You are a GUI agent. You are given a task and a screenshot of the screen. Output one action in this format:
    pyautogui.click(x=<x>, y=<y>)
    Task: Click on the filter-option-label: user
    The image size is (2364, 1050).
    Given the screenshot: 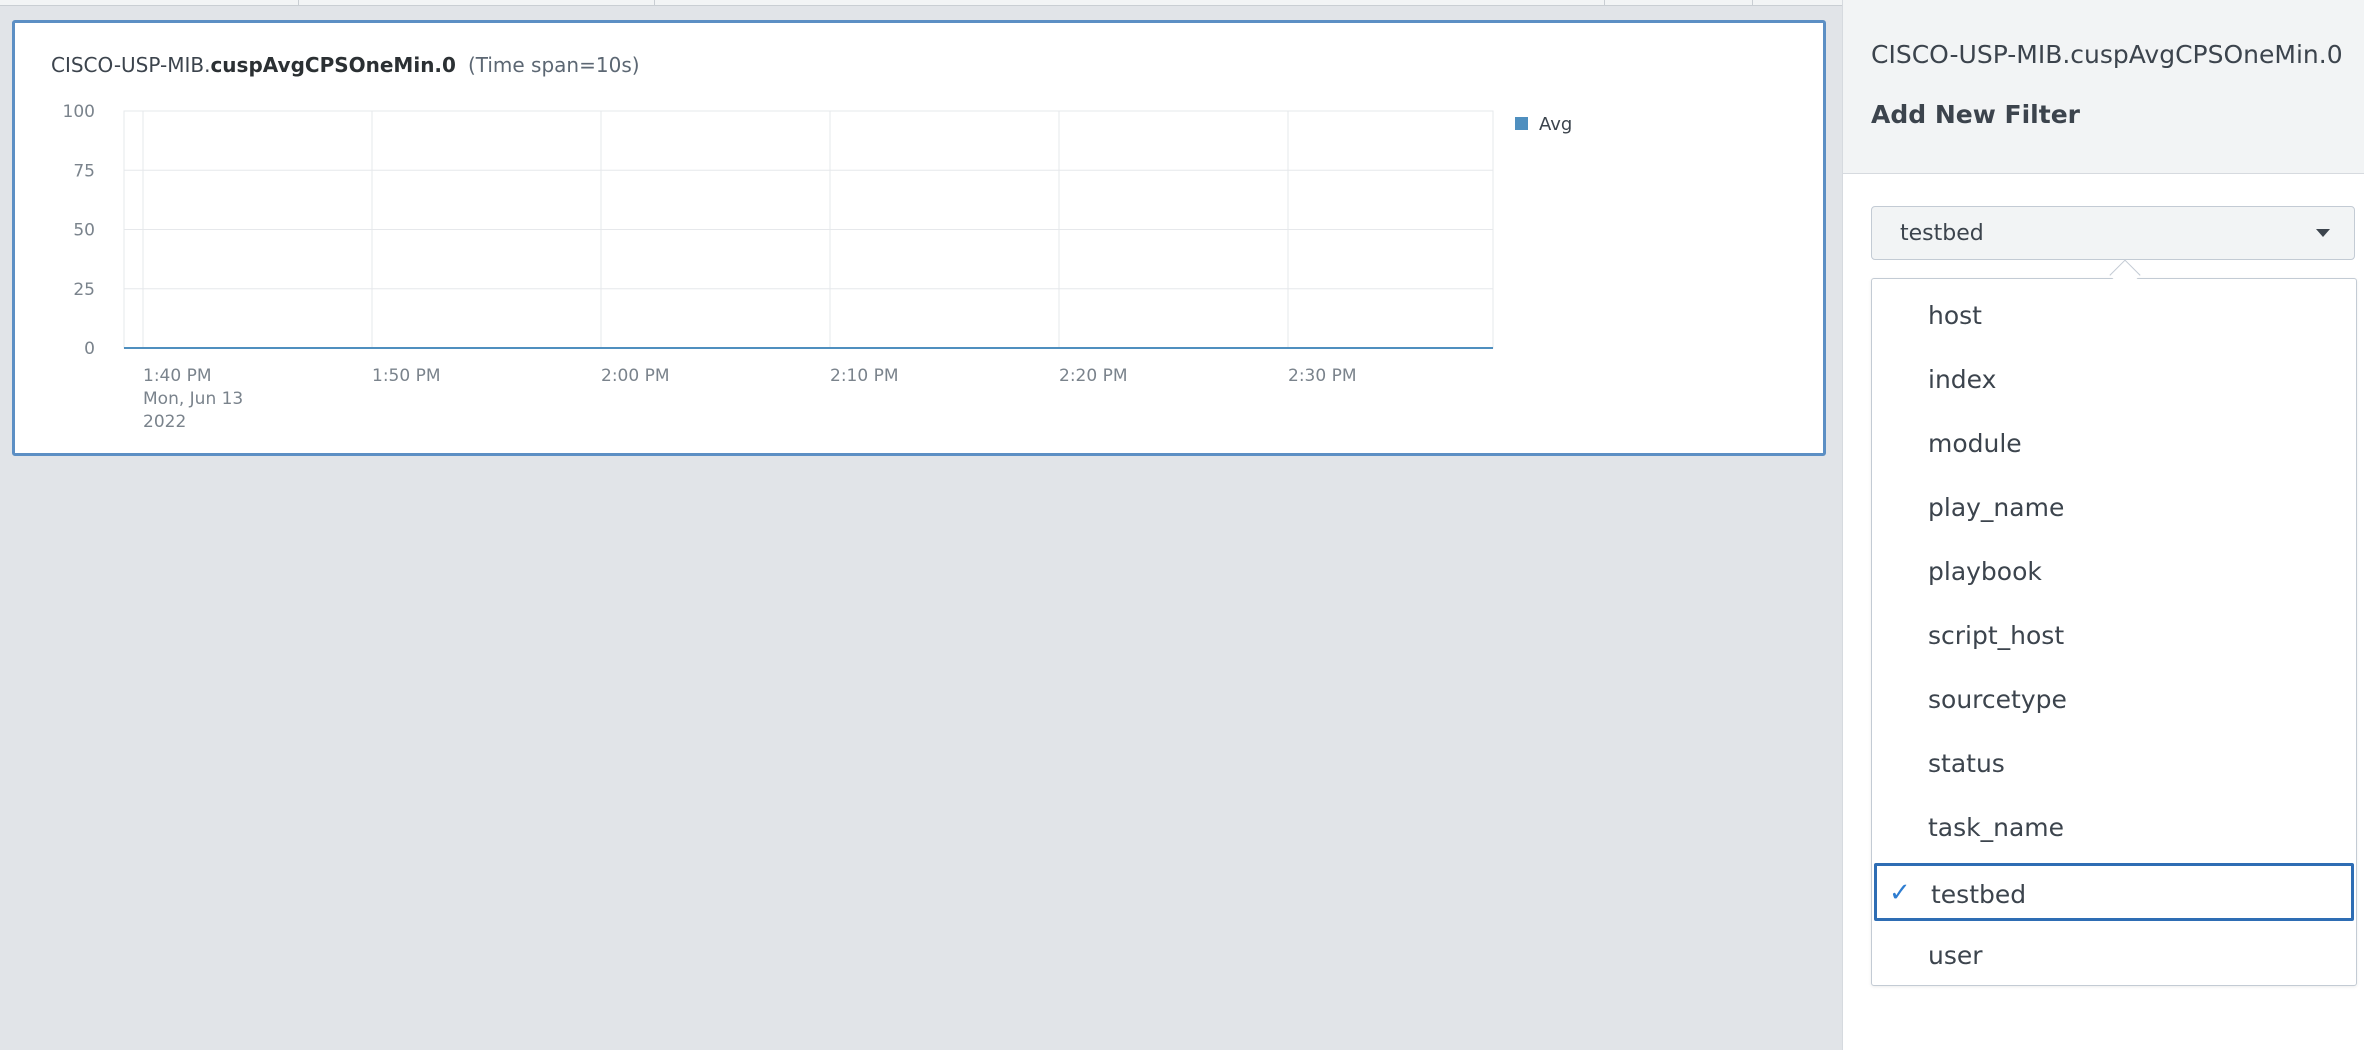 What is the action you would take?
    pyautogui.click(x=1955, y=955)
    